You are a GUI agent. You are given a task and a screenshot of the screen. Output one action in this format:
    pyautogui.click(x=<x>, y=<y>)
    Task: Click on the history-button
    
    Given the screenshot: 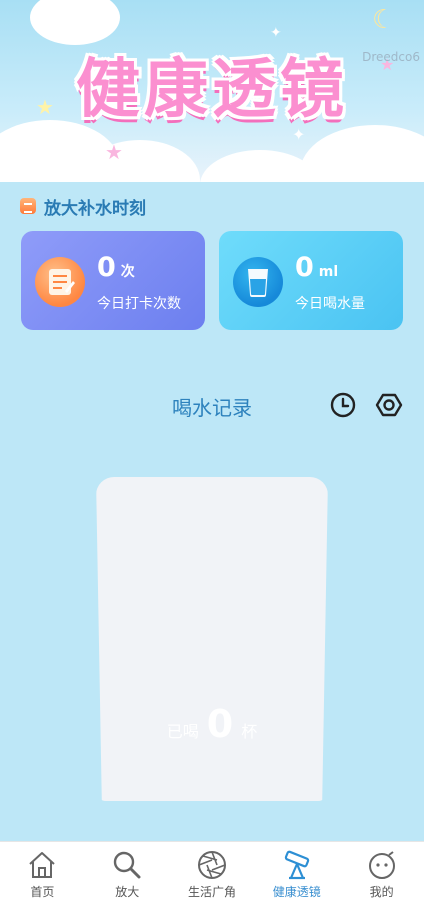 What is the action you would take?
    pyautogui.click(x=343, y=405)
    